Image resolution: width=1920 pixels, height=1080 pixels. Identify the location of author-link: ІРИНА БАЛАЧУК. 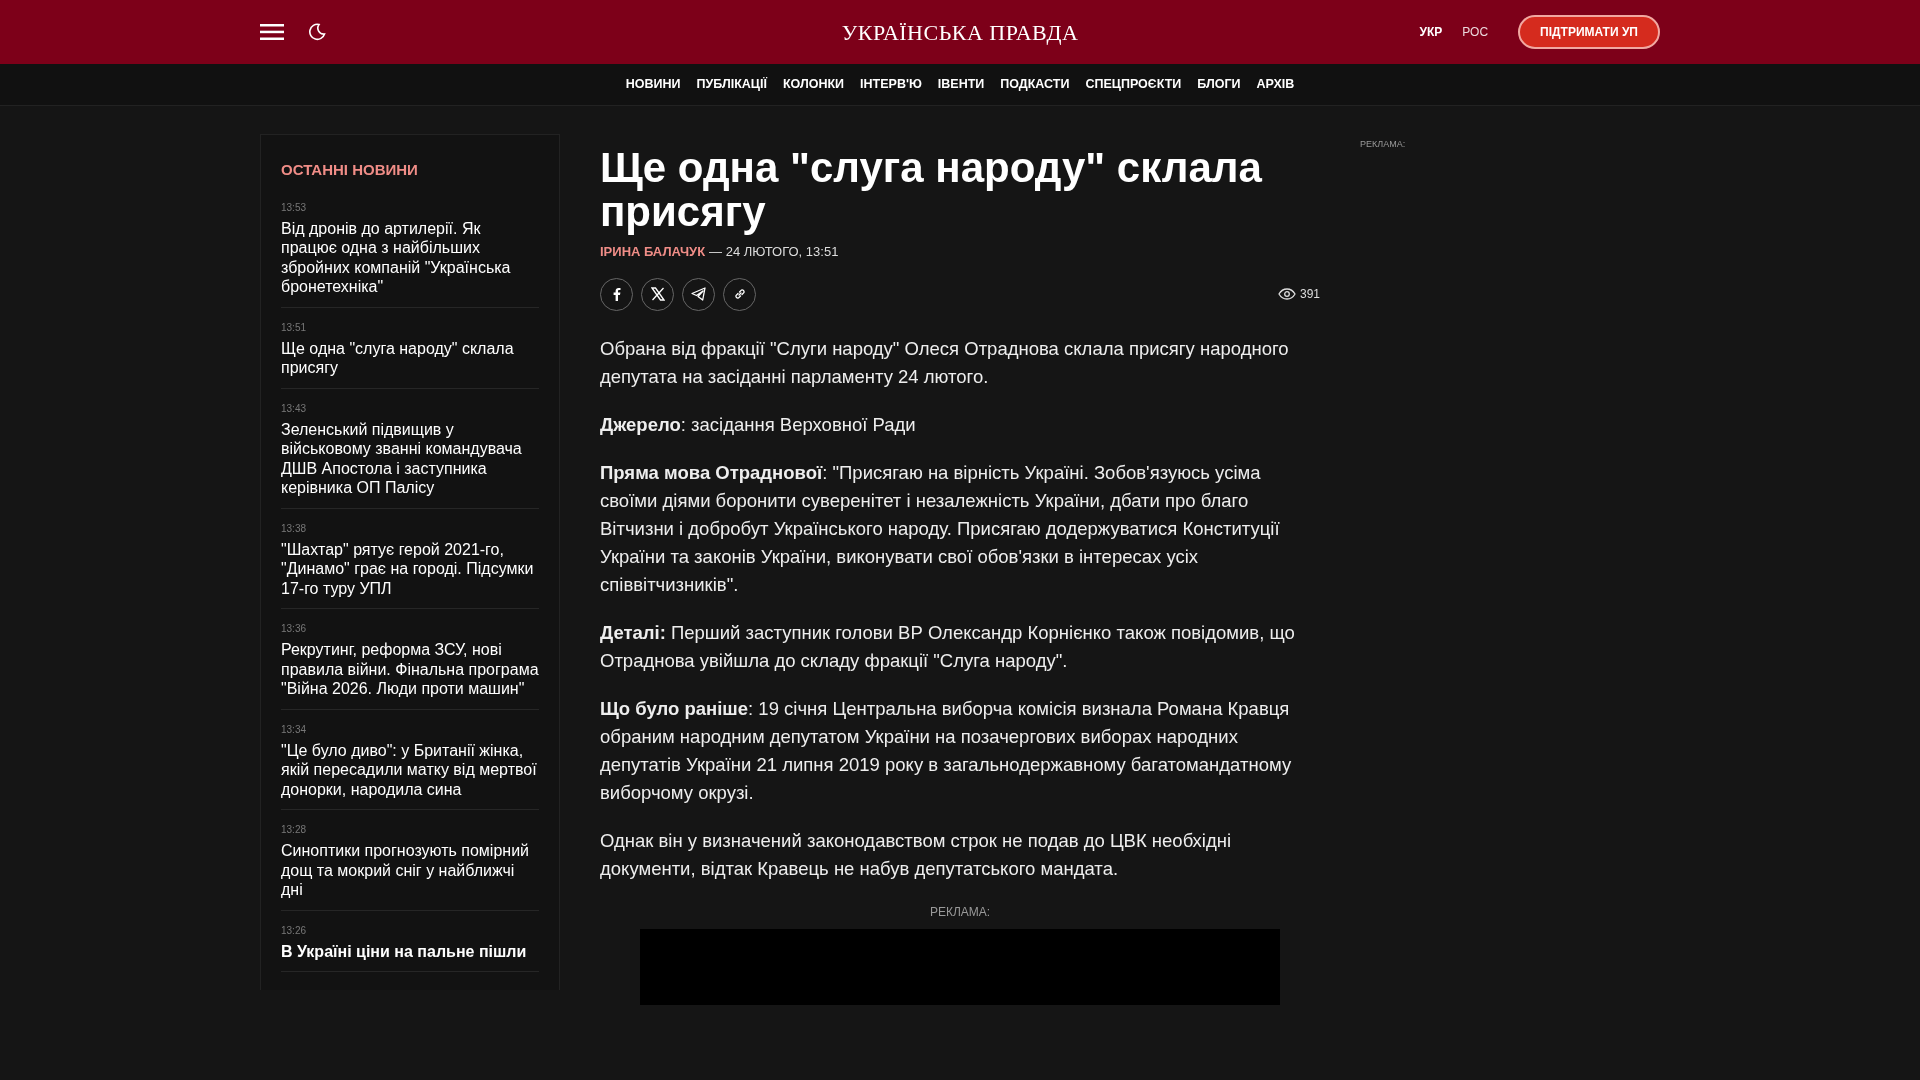
(653, 252).